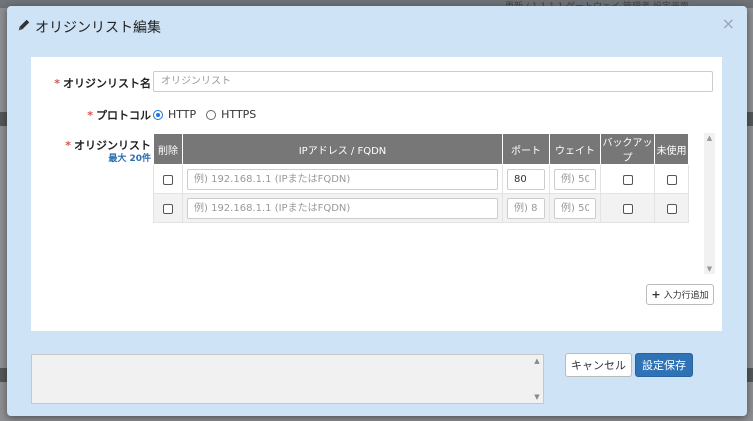  I want to click on origin-list-max-note: 最大 20件, so click(129, 159).